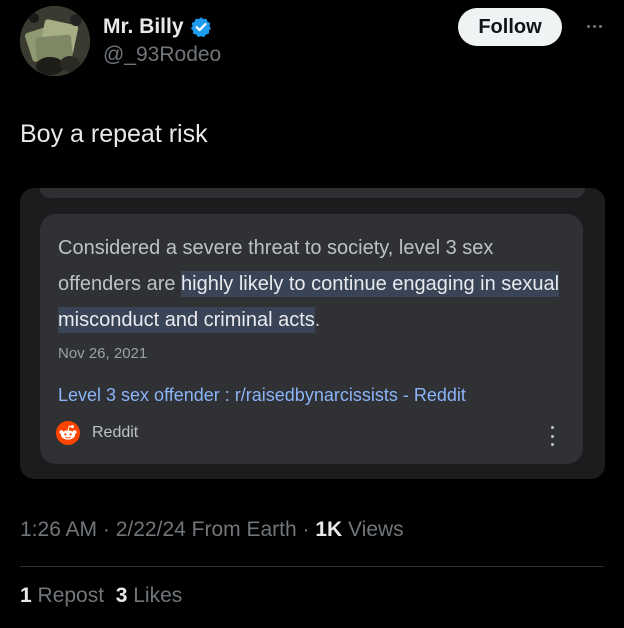  What do you see at coordinates (329, 529) in the screenshot?
I see `views-count: 1K` at bounding box center [329, 529].